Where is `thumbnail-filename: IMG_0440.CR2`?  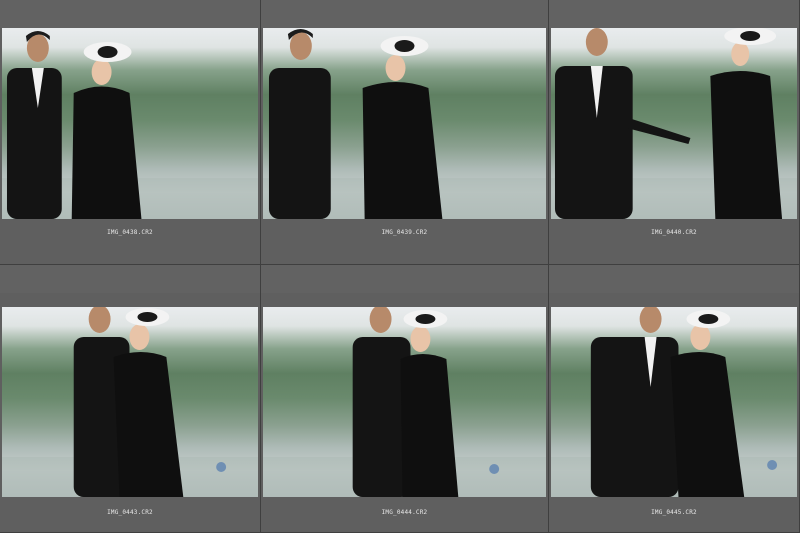 thumbnail-filename: IMG_0440.CR2 is located at coordinates (674, 232).